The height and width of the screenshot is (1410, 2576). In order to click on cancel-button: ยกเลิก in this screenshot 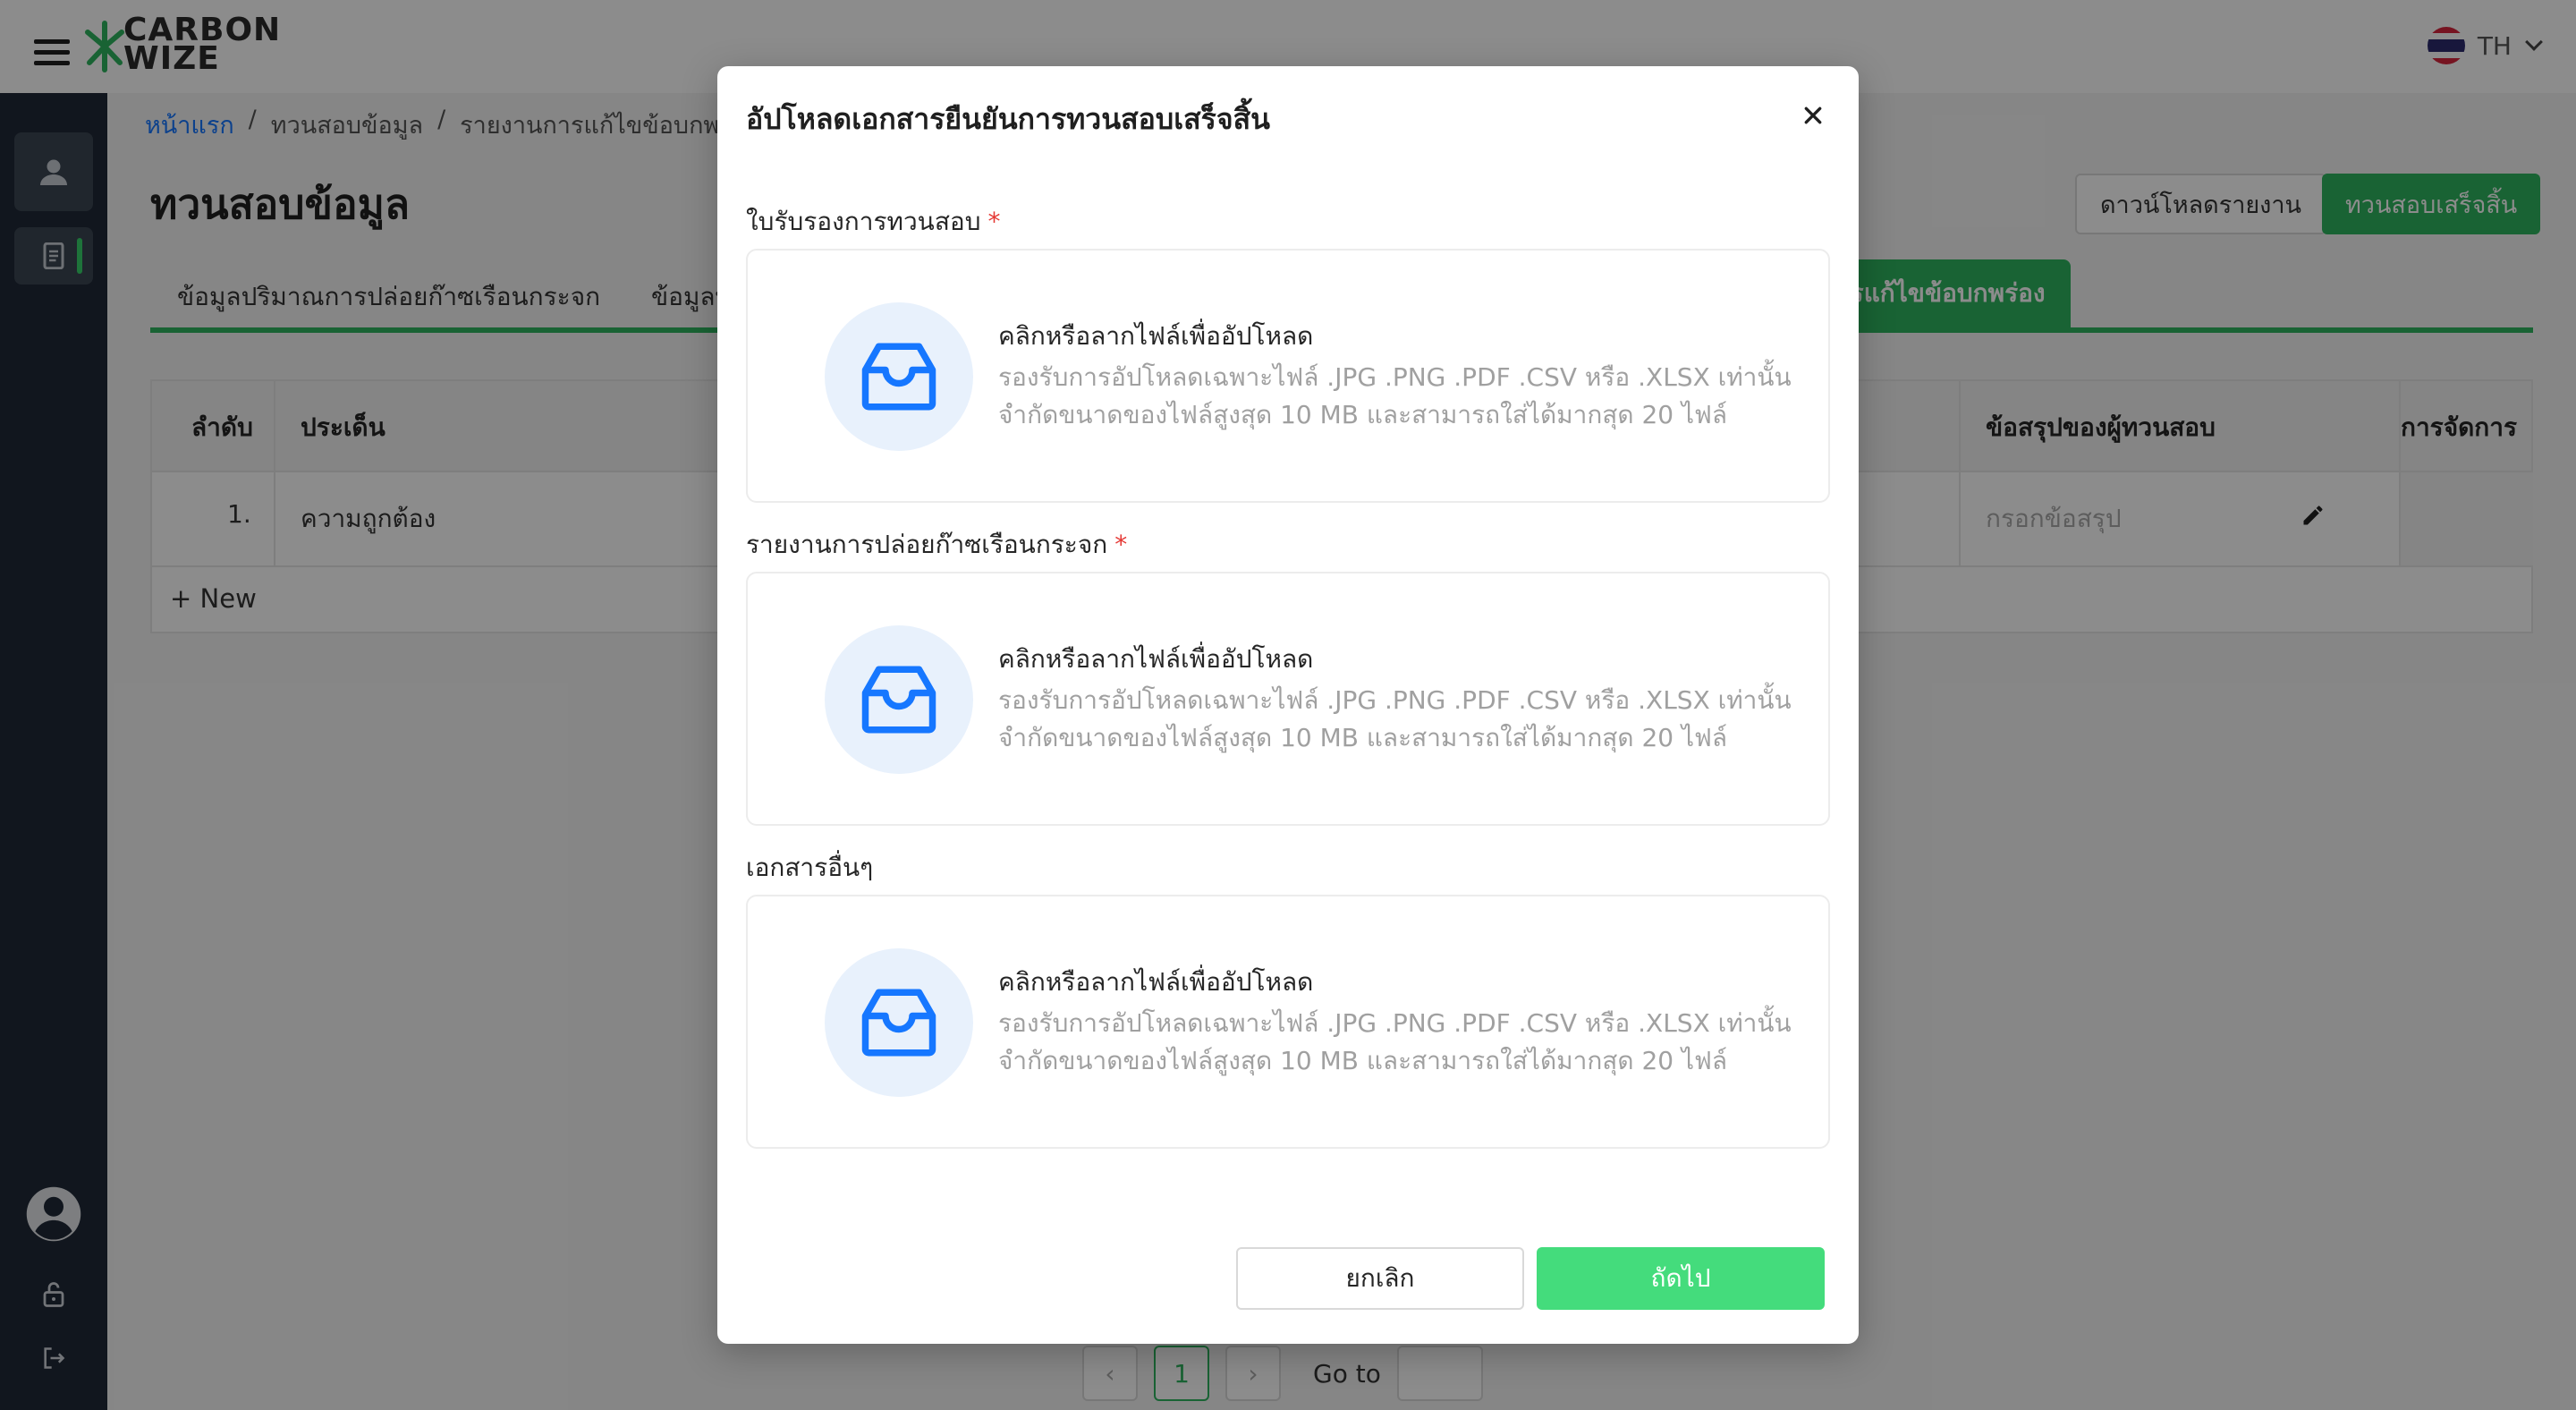, I will do `click(1380, 1278)`.